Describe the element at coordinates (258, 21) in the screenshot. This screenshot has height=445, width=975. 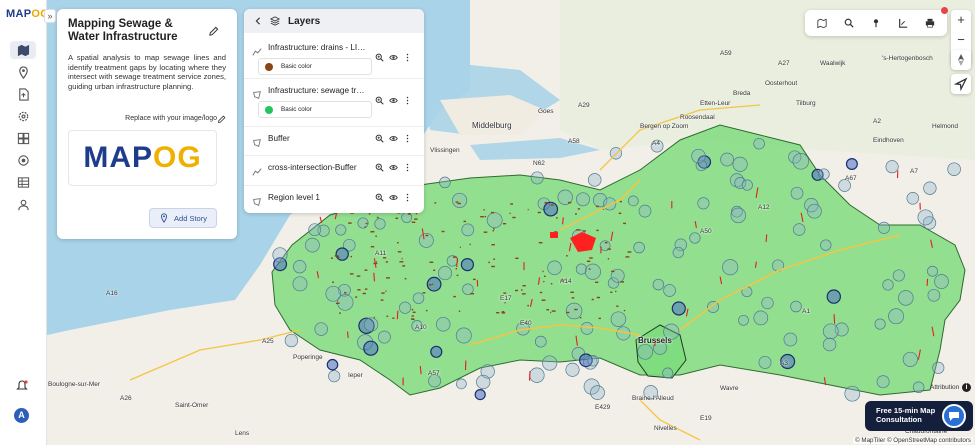
I see `back-chevron-icon` at that location.